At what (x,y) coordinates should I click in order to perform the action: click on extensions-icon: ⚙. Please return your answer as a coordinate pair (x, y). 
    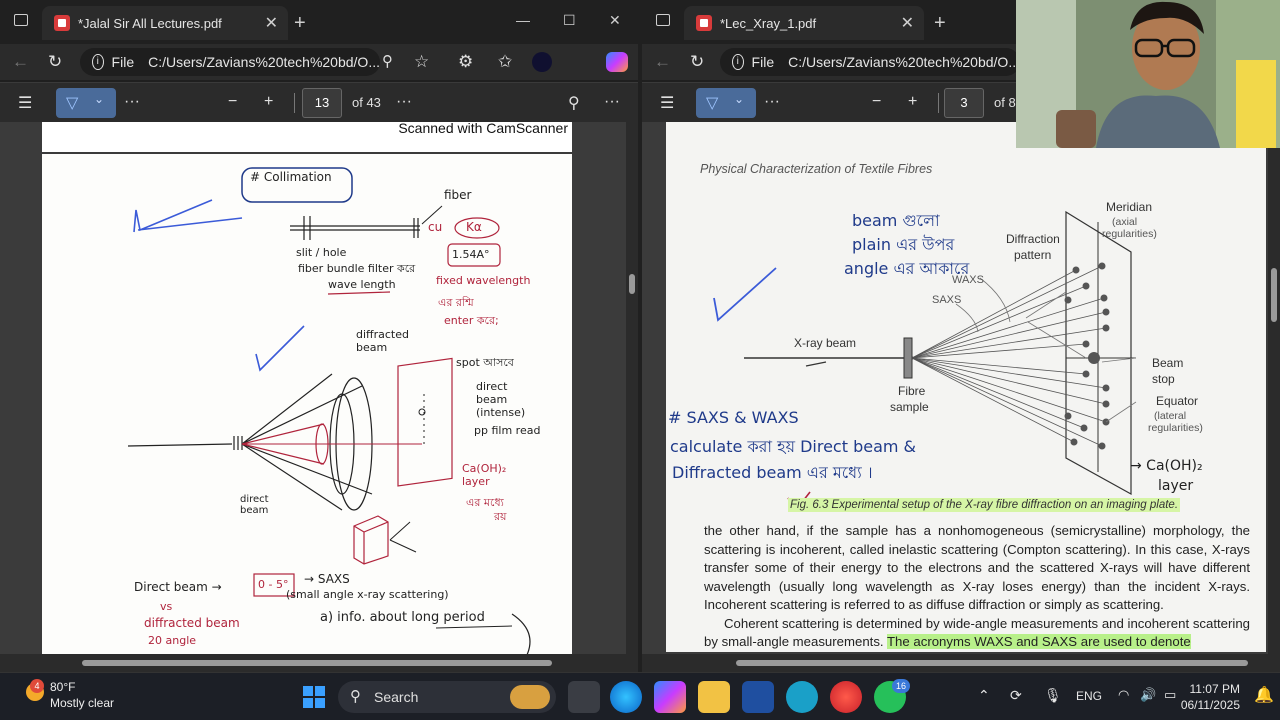
    Looking at the image, I should click on (465, 62).